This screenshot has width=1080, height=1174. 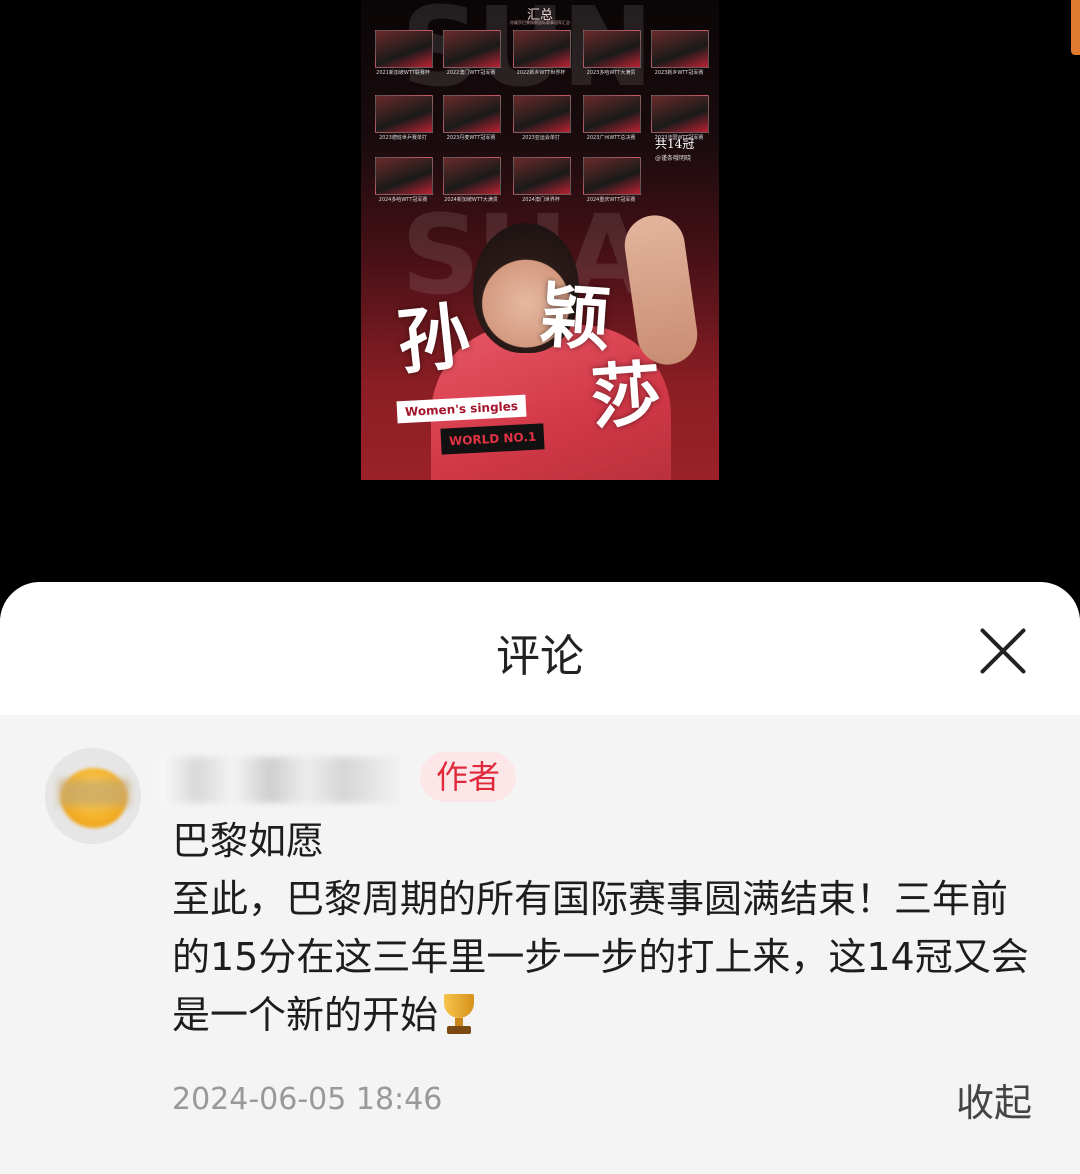 I want to click on sheet-title: 评论, so click(x=540, y=656).